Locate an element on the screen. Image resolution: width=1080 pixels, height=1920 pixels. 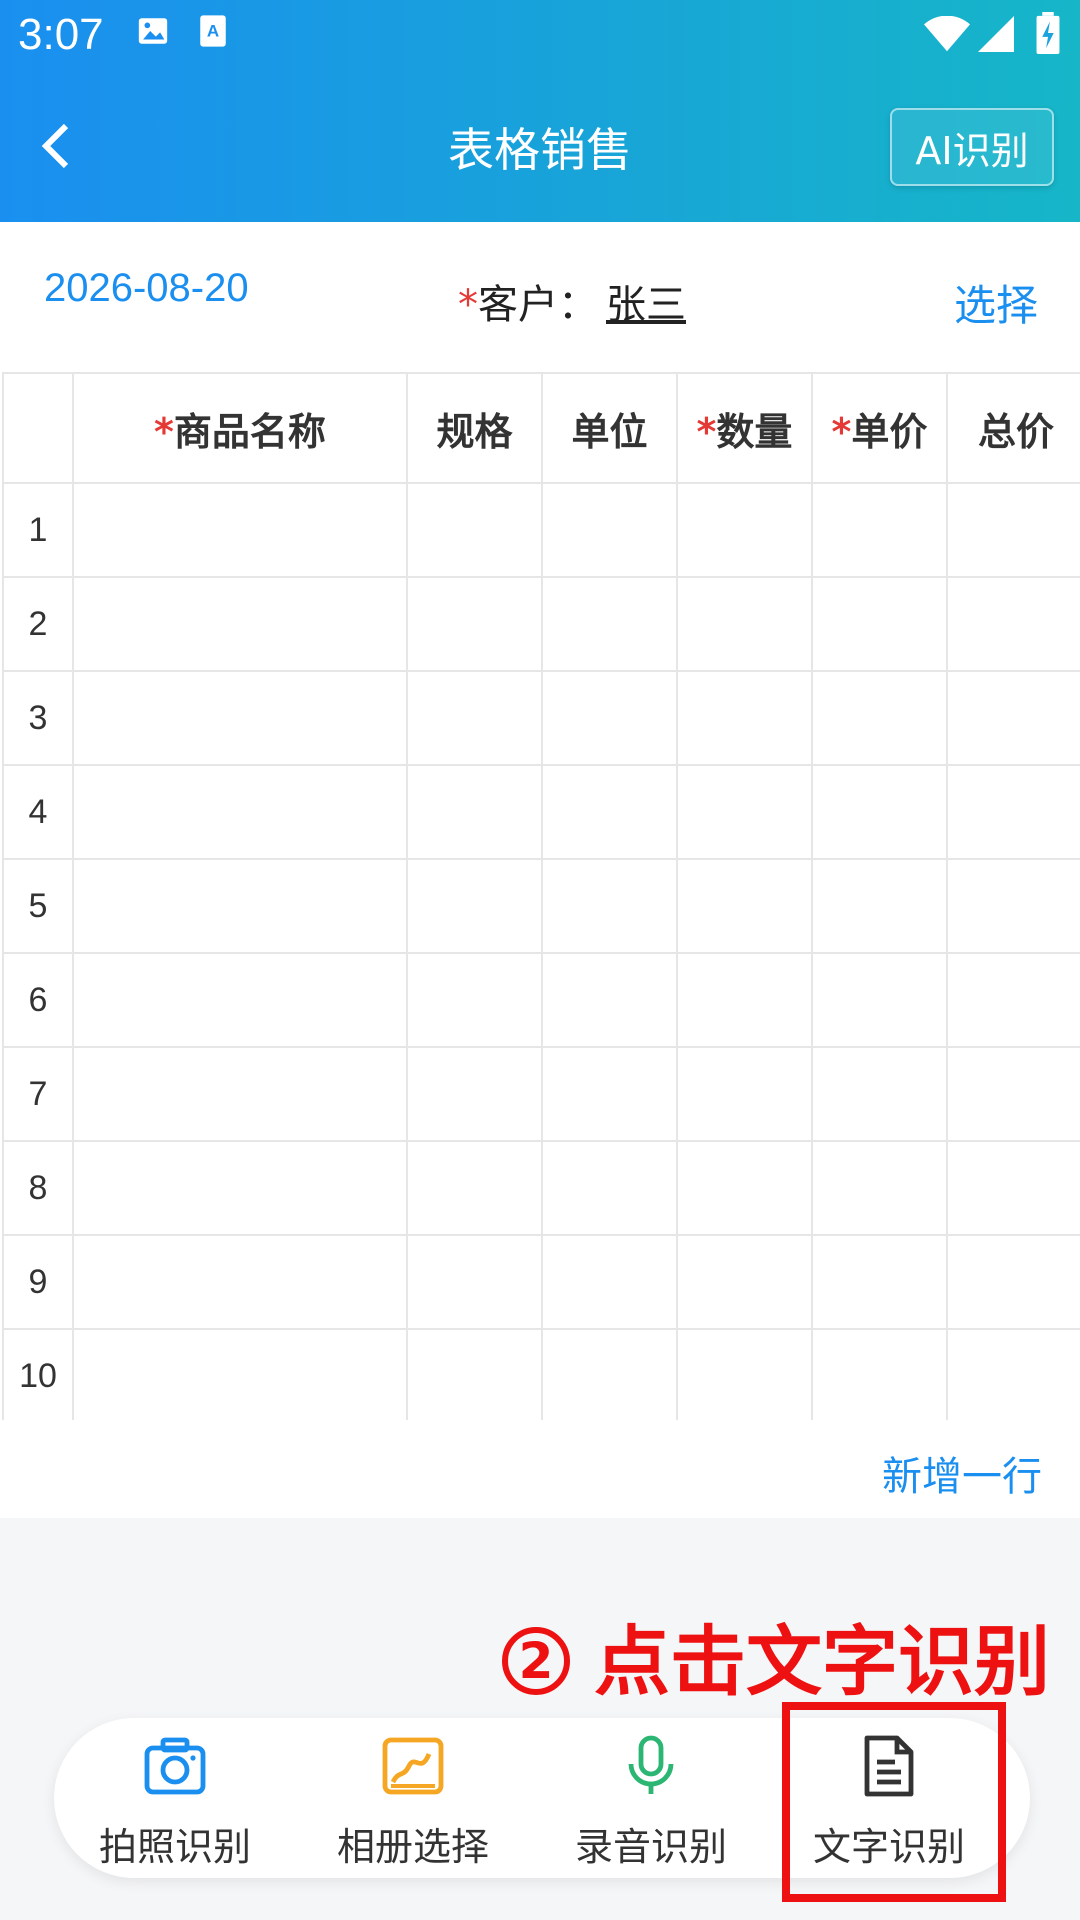
row-index: 6 is located at coordinates (38, 1000).